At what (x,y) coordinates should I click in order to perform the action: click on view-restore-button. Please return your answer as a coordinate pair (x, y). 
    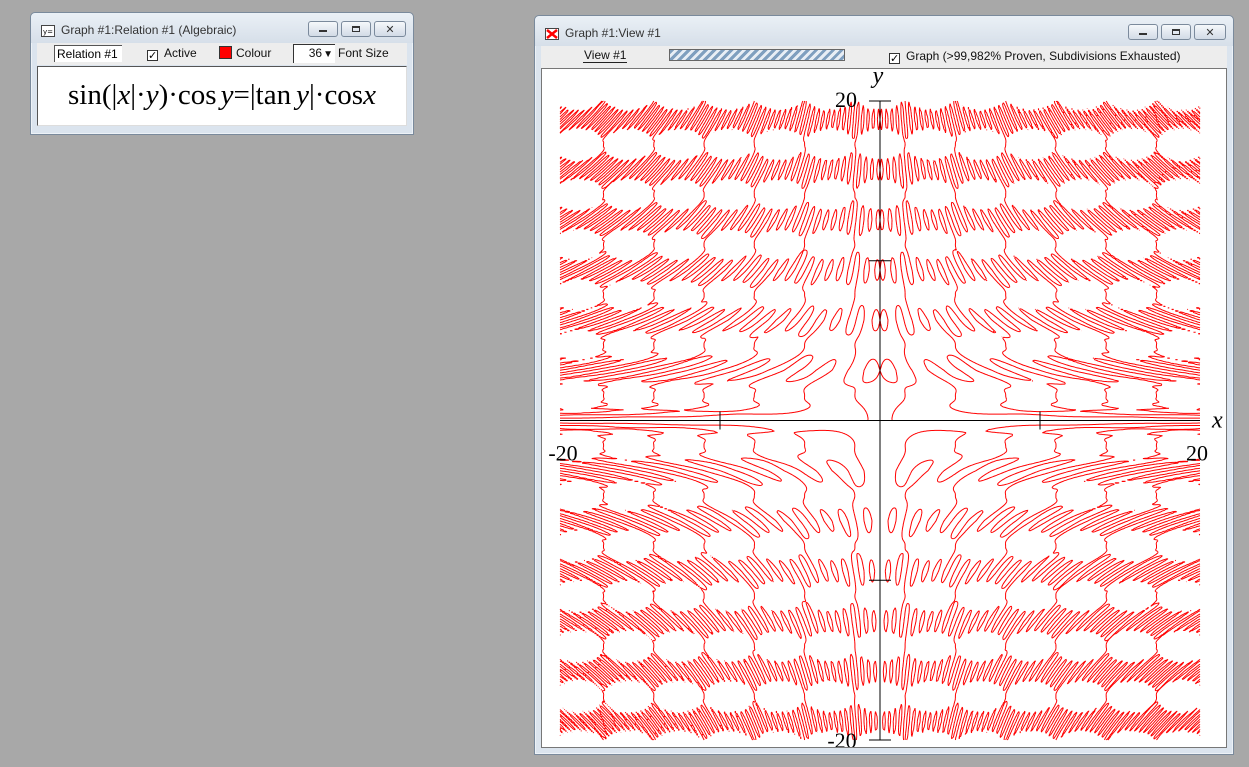
    Looking at the image, I should click on (1176, 32).